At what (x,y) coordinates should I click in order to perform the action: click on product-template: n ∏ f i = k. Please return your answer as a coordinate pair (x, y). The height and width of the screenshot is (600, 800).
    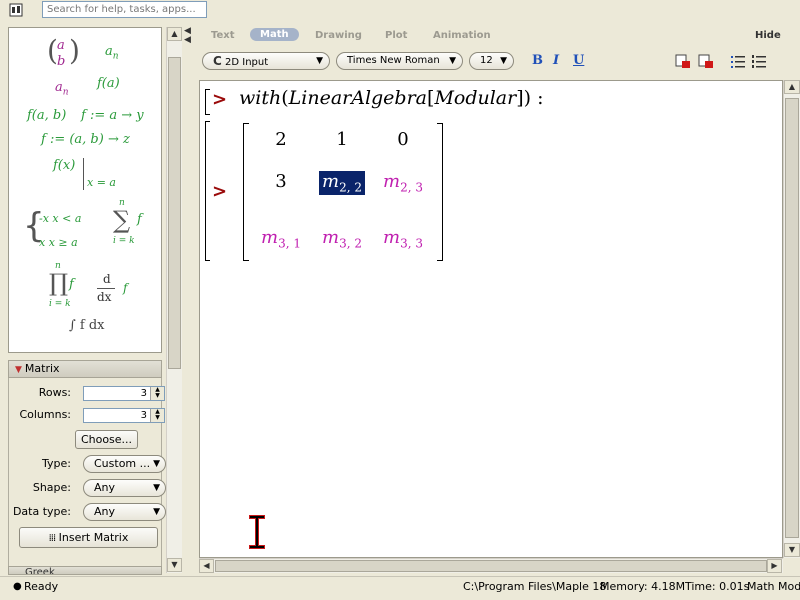
    Looking at the image, I should click on (69, 287).